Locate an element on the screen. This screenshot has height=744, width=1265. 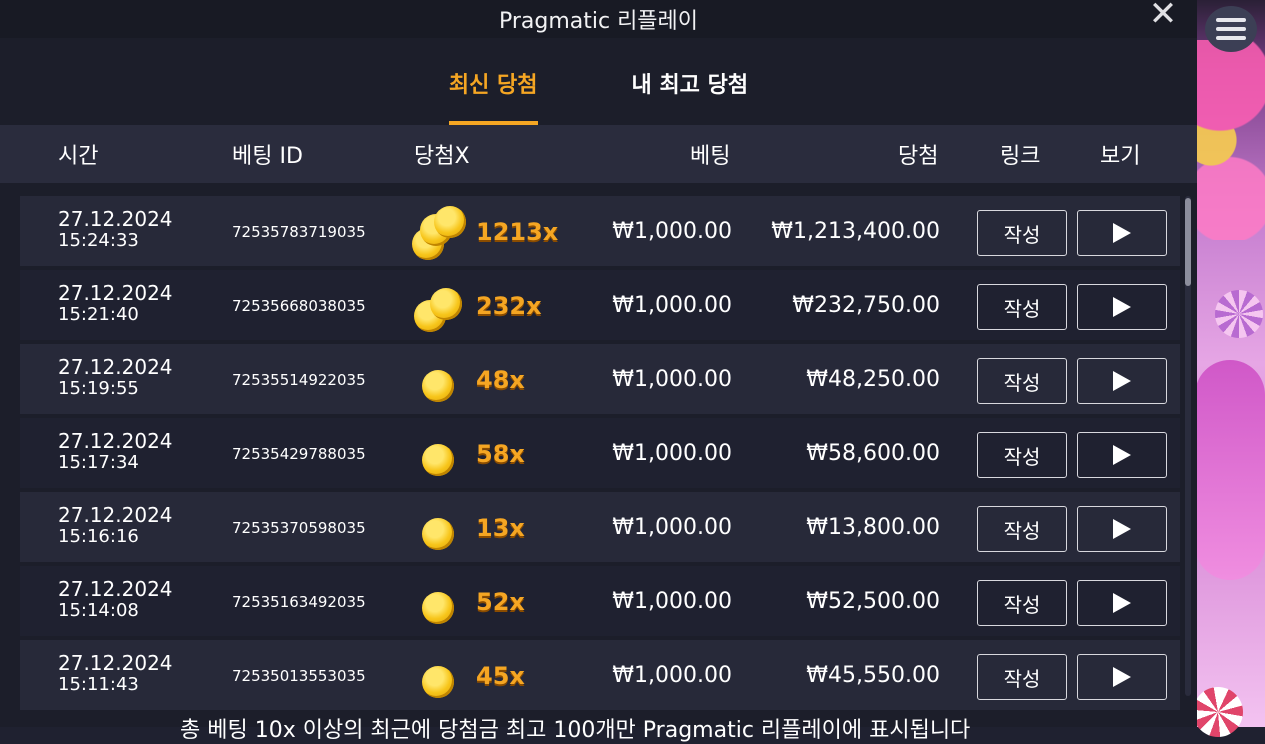
tab-latest-wins: 최신 당첨 is located at coordinates (493, 96).